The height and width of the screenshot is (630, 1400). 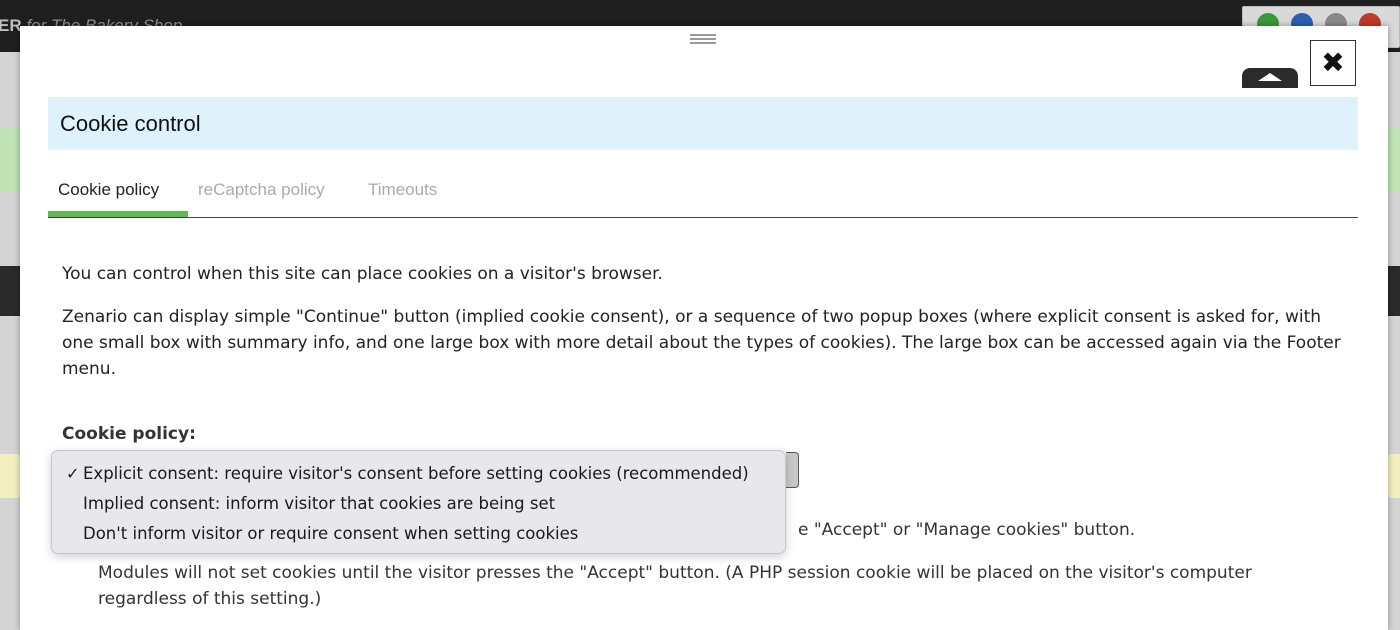 What do you see at coordinates (108, 190) in the screenshot?
I see `tab-cookie-policy: Cookie policy` at bounding box center [108, 190].